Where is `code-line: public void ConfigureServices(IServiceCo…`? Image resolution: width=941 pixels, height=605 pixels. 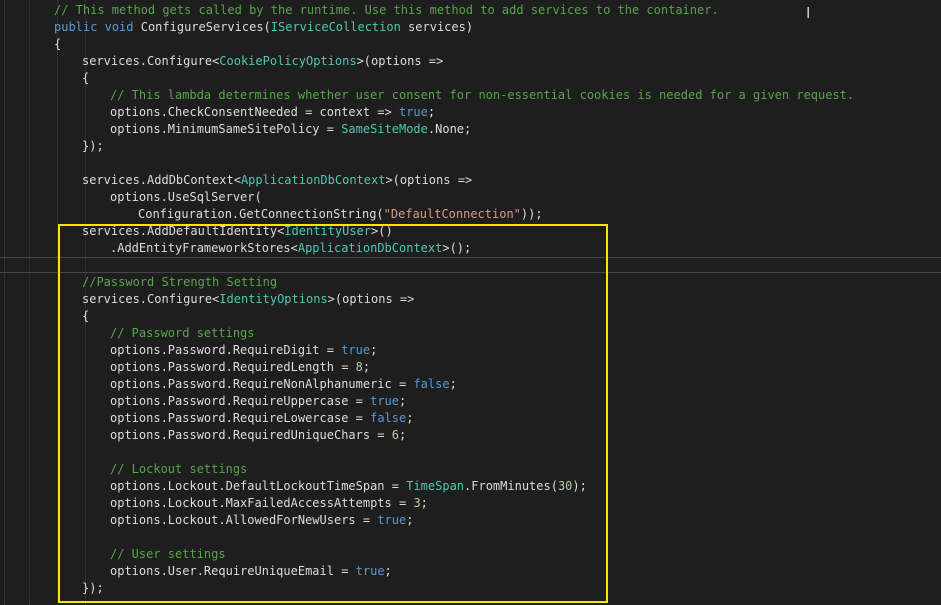
code-line: public void ConfigureServices(IServiceCo… is located at coordinates (236, 27).